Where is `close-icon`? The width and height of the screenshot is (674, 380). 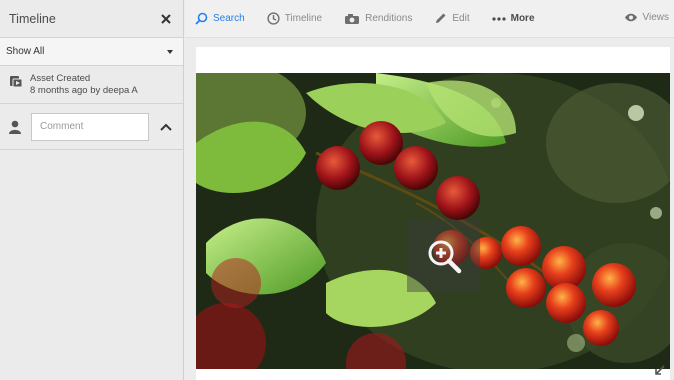
close-icon is located at coordinates (166, 18).